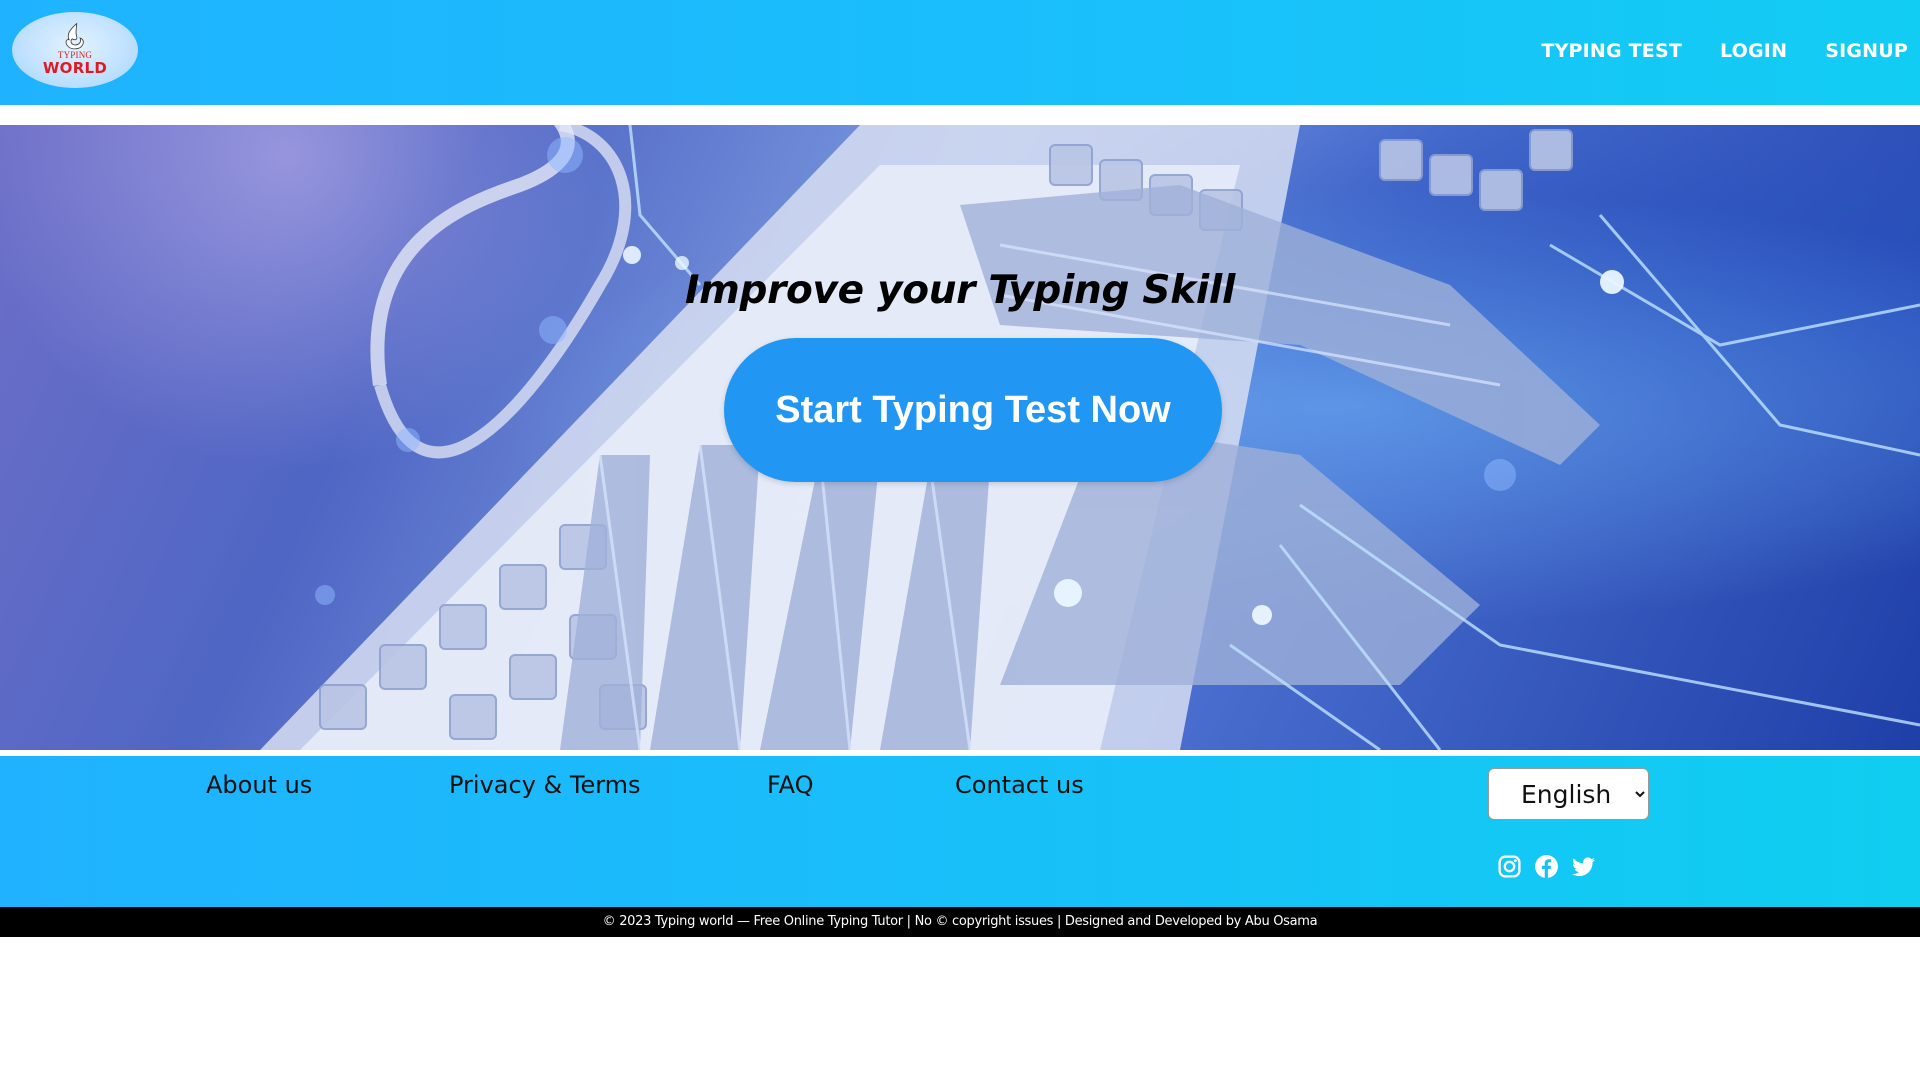 This screenshot has height=1080, width=1920. What do you see at coordinates (960, 52) in the screenshot?
I see `site-header: TYPING WORLD TYPING TEST LOGIN SIGNUP` at bounding box center [960, 52].